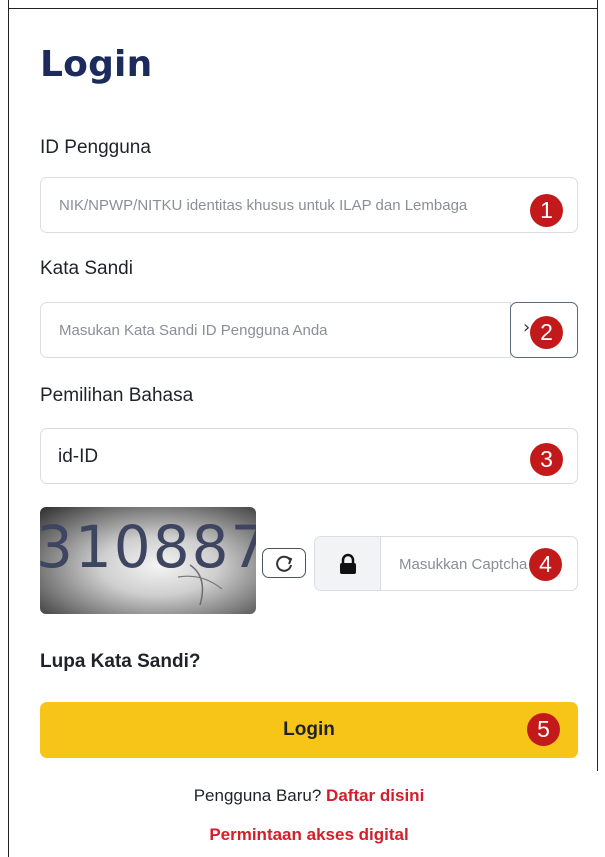 The width and height of the screenshot is (605, 857). Describe the element at coordinates (527, 327) in the screenshot. I see `chevron-icon: ›` at that location.